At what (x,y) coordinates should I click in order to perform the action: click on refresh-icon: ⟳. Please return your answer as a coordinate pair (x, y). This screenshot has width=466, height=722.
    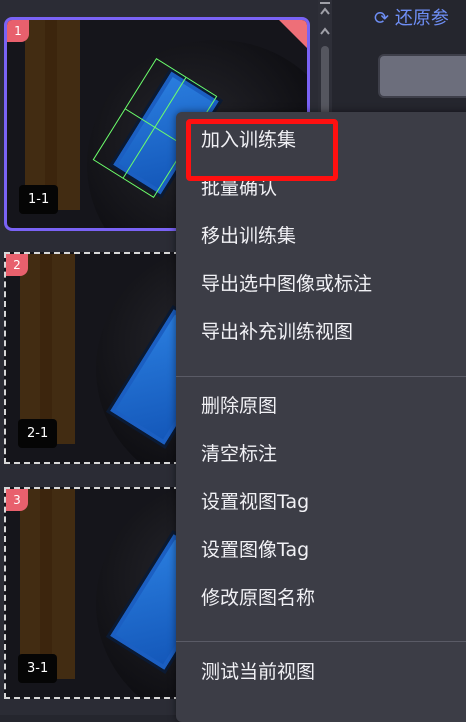
    Looking at the image, I should click on (382, 18).